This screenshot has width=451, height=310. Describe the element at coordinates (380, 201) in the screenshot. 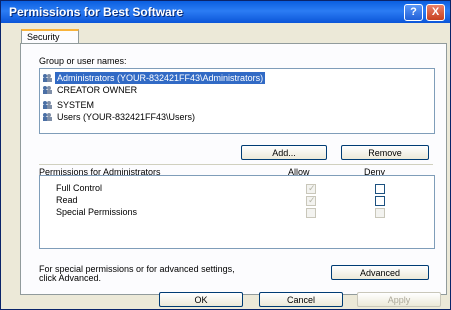

I see `deny-checkbox-read` at that location.